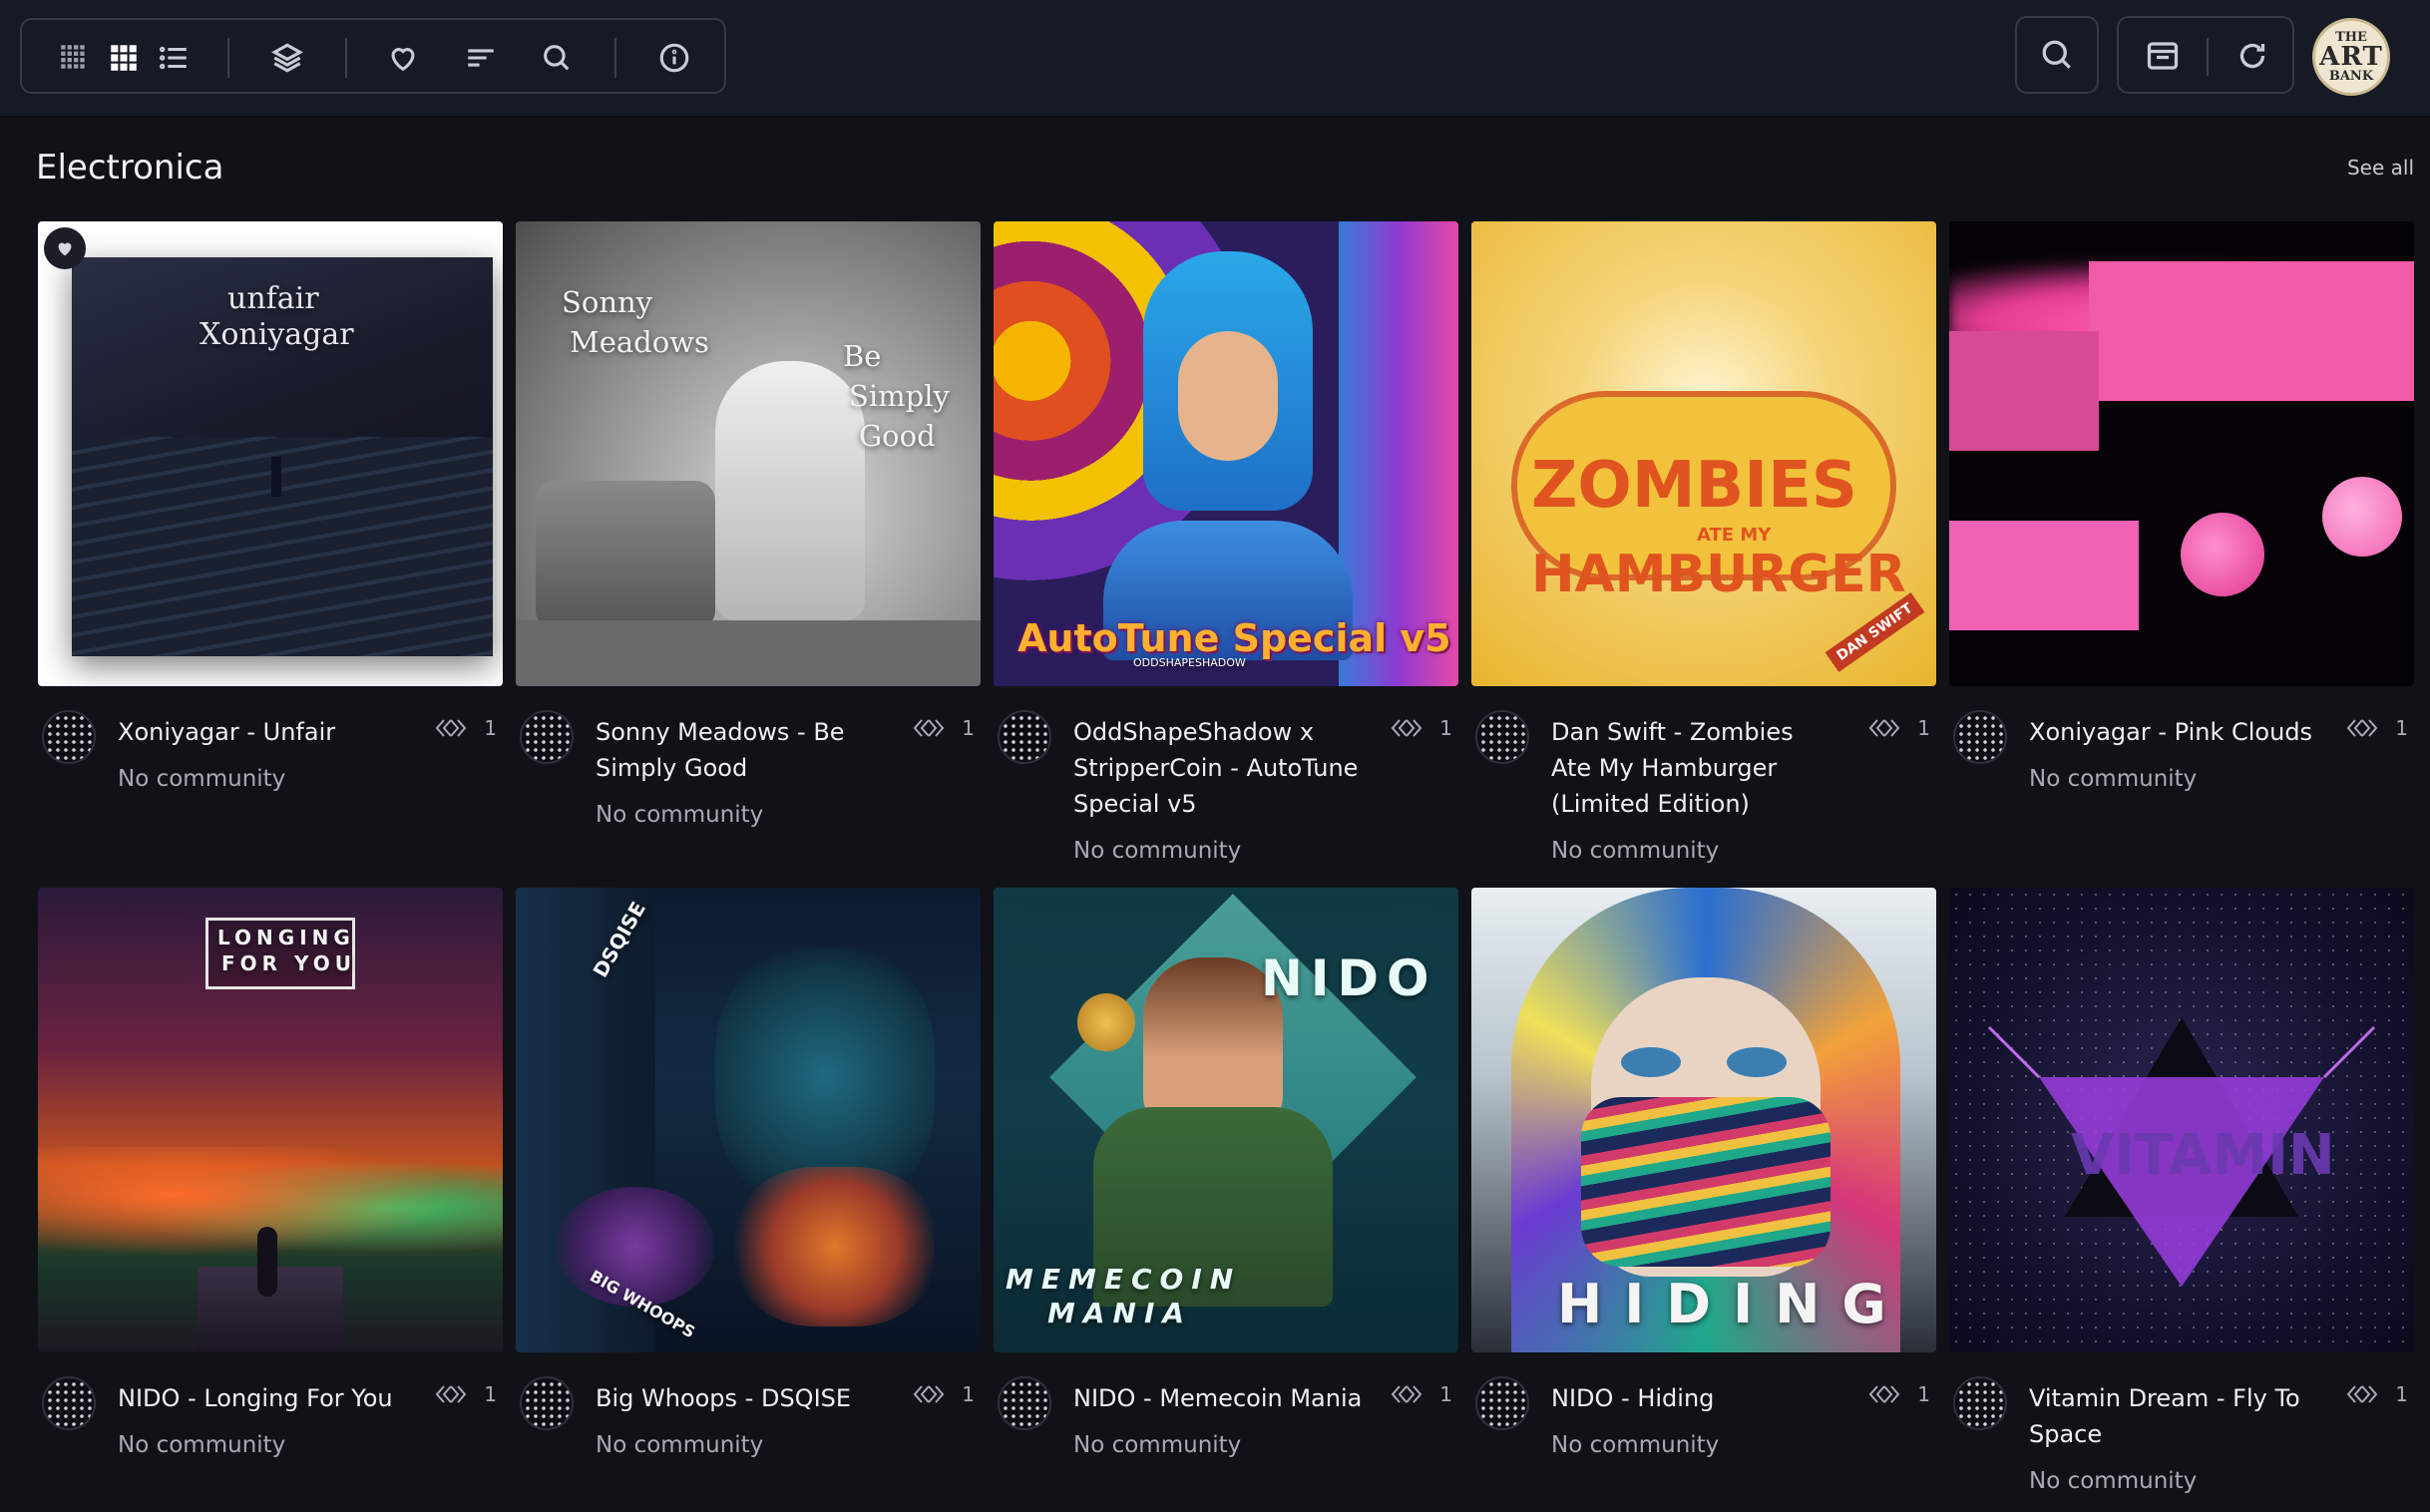  Describe the element at coordinates (1226, 1120) in the screenshot. I see `artwork-image: NIDO MEMECOIN MANIA` at that location.